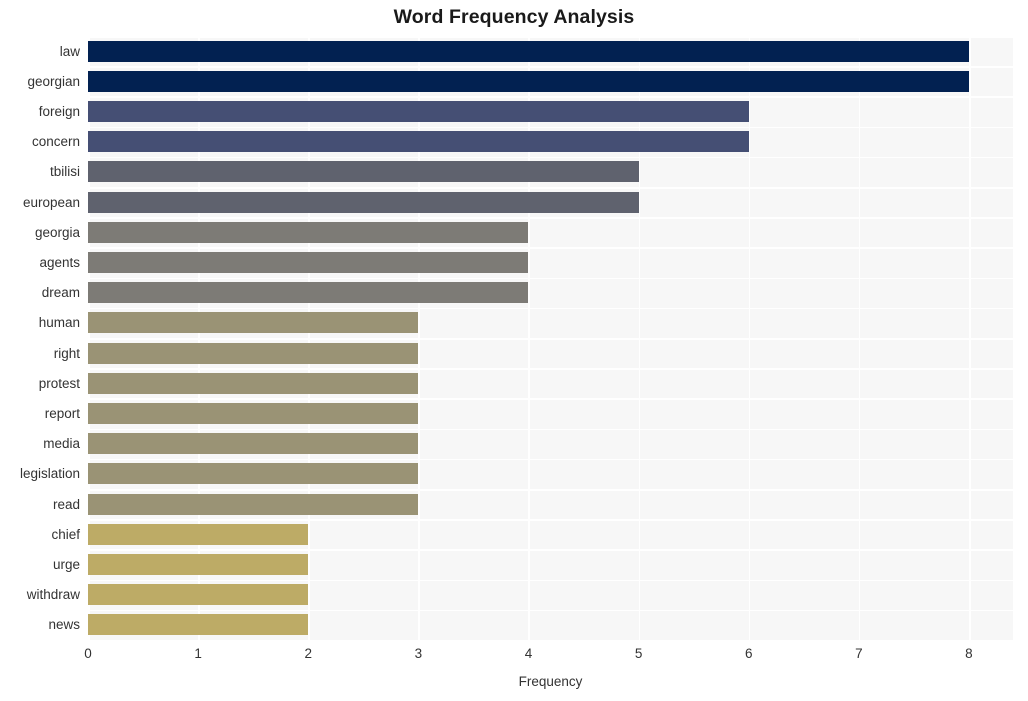 Image resolution: width=1028 pixels, height=701 pixels. What do you see at coordinates (66, 504) in the screenshot?
I see `y-axis-tick-label: read` at bounding box center [66, 504].